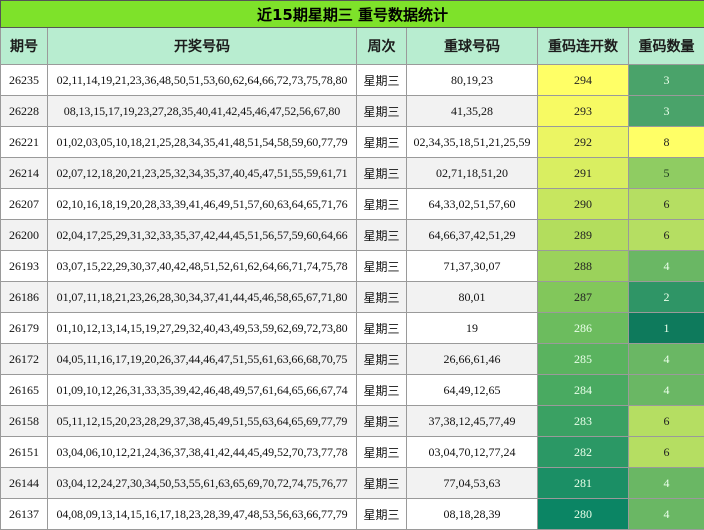 The width and height of the screenshot is (704, 530). Describe the element at coordinates (583, 421) in the screenshot. I see `row-streak: 283` at that location.